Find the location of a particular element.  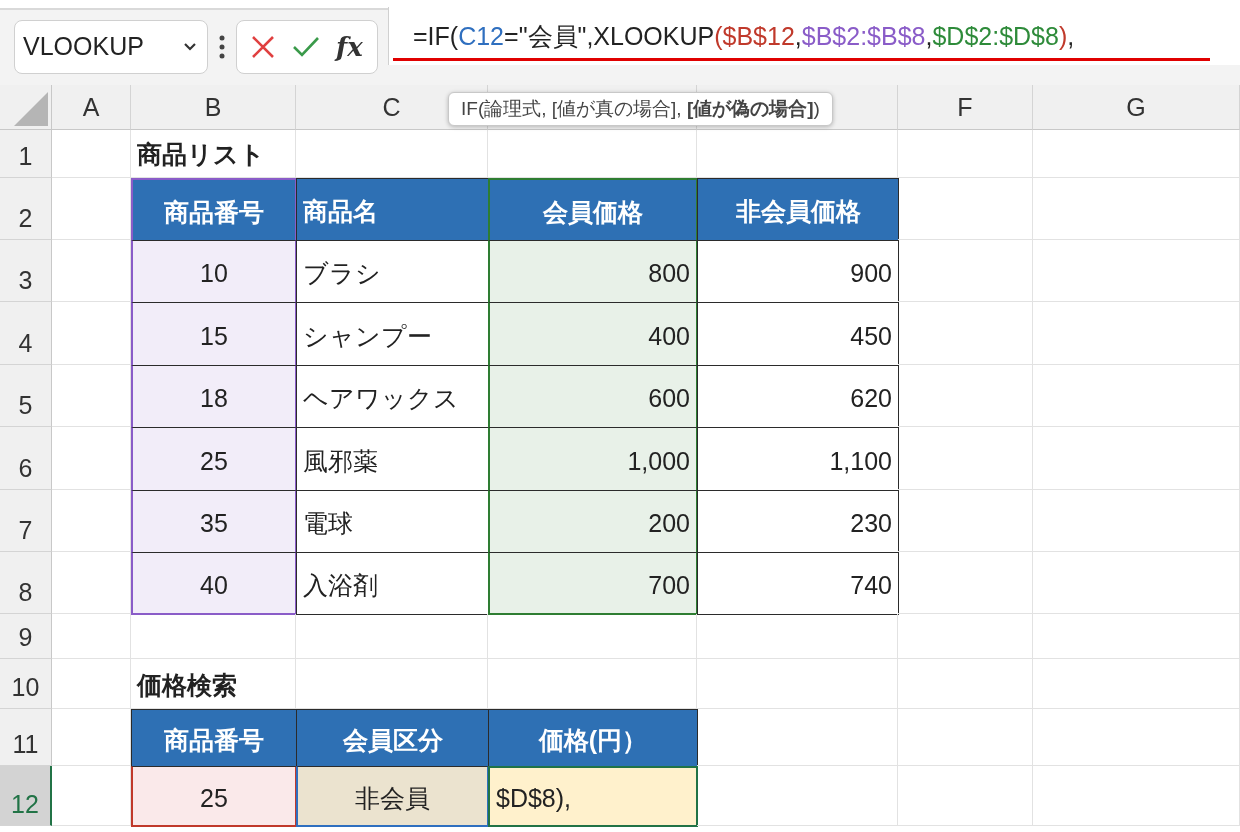

row-header: 7 is located at coordinates (26, 521).